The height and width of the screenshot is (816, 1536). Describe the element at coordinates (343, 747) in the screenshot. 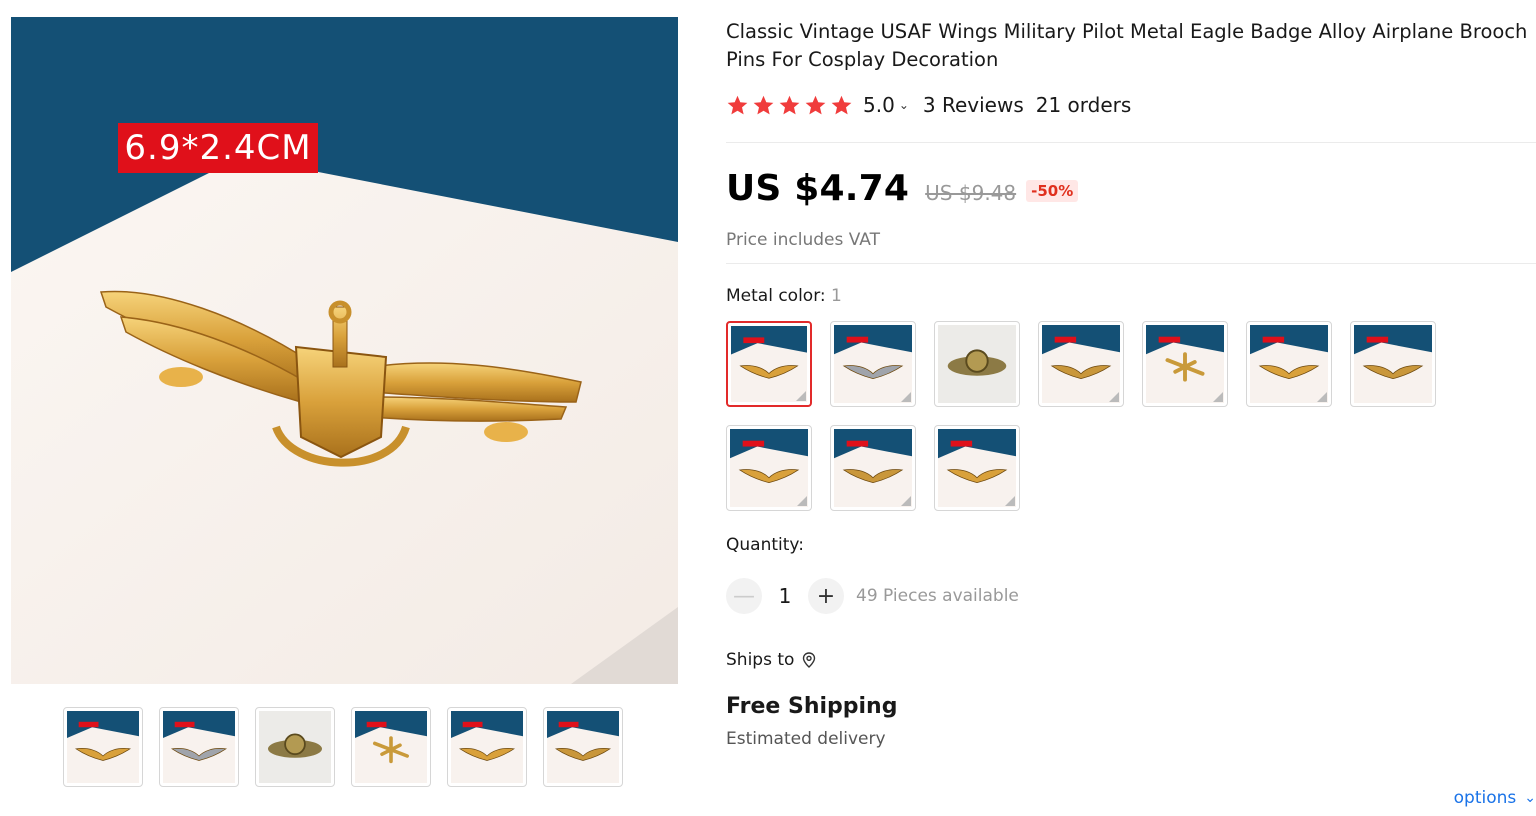

I see `gallery-thumbnails` at that location.